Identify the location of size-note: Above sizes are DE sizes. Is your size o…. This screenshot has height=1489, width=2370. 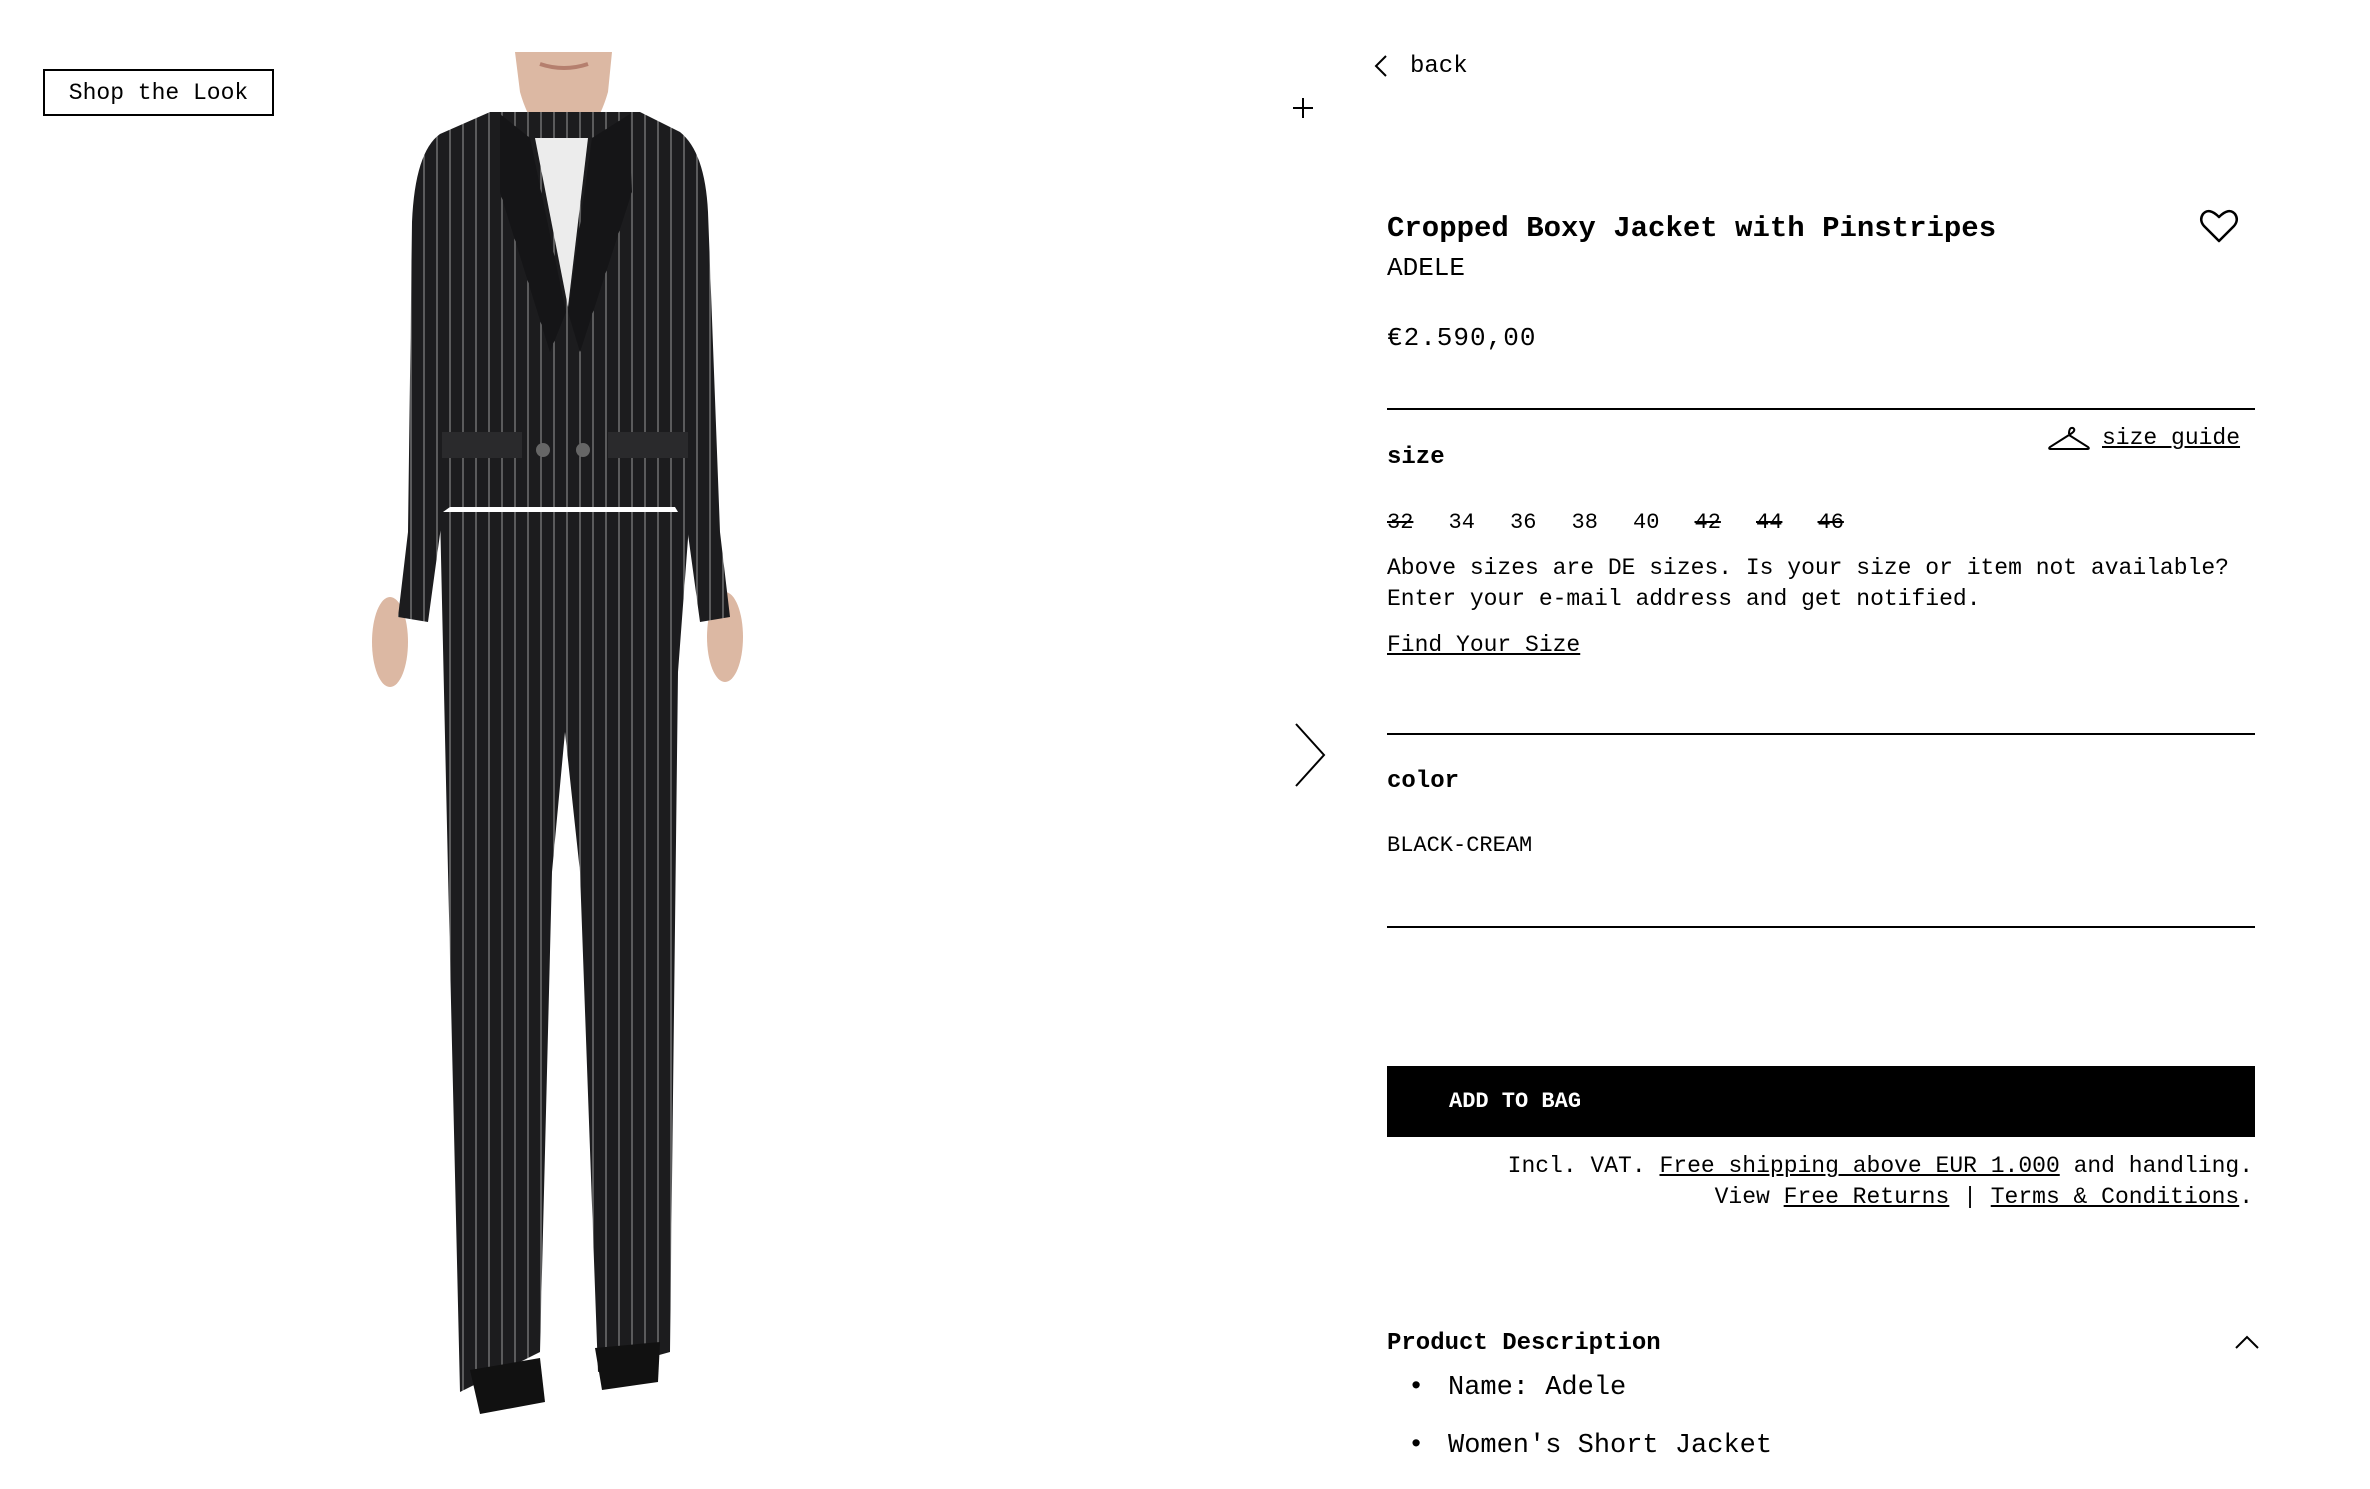
(1808, 583).